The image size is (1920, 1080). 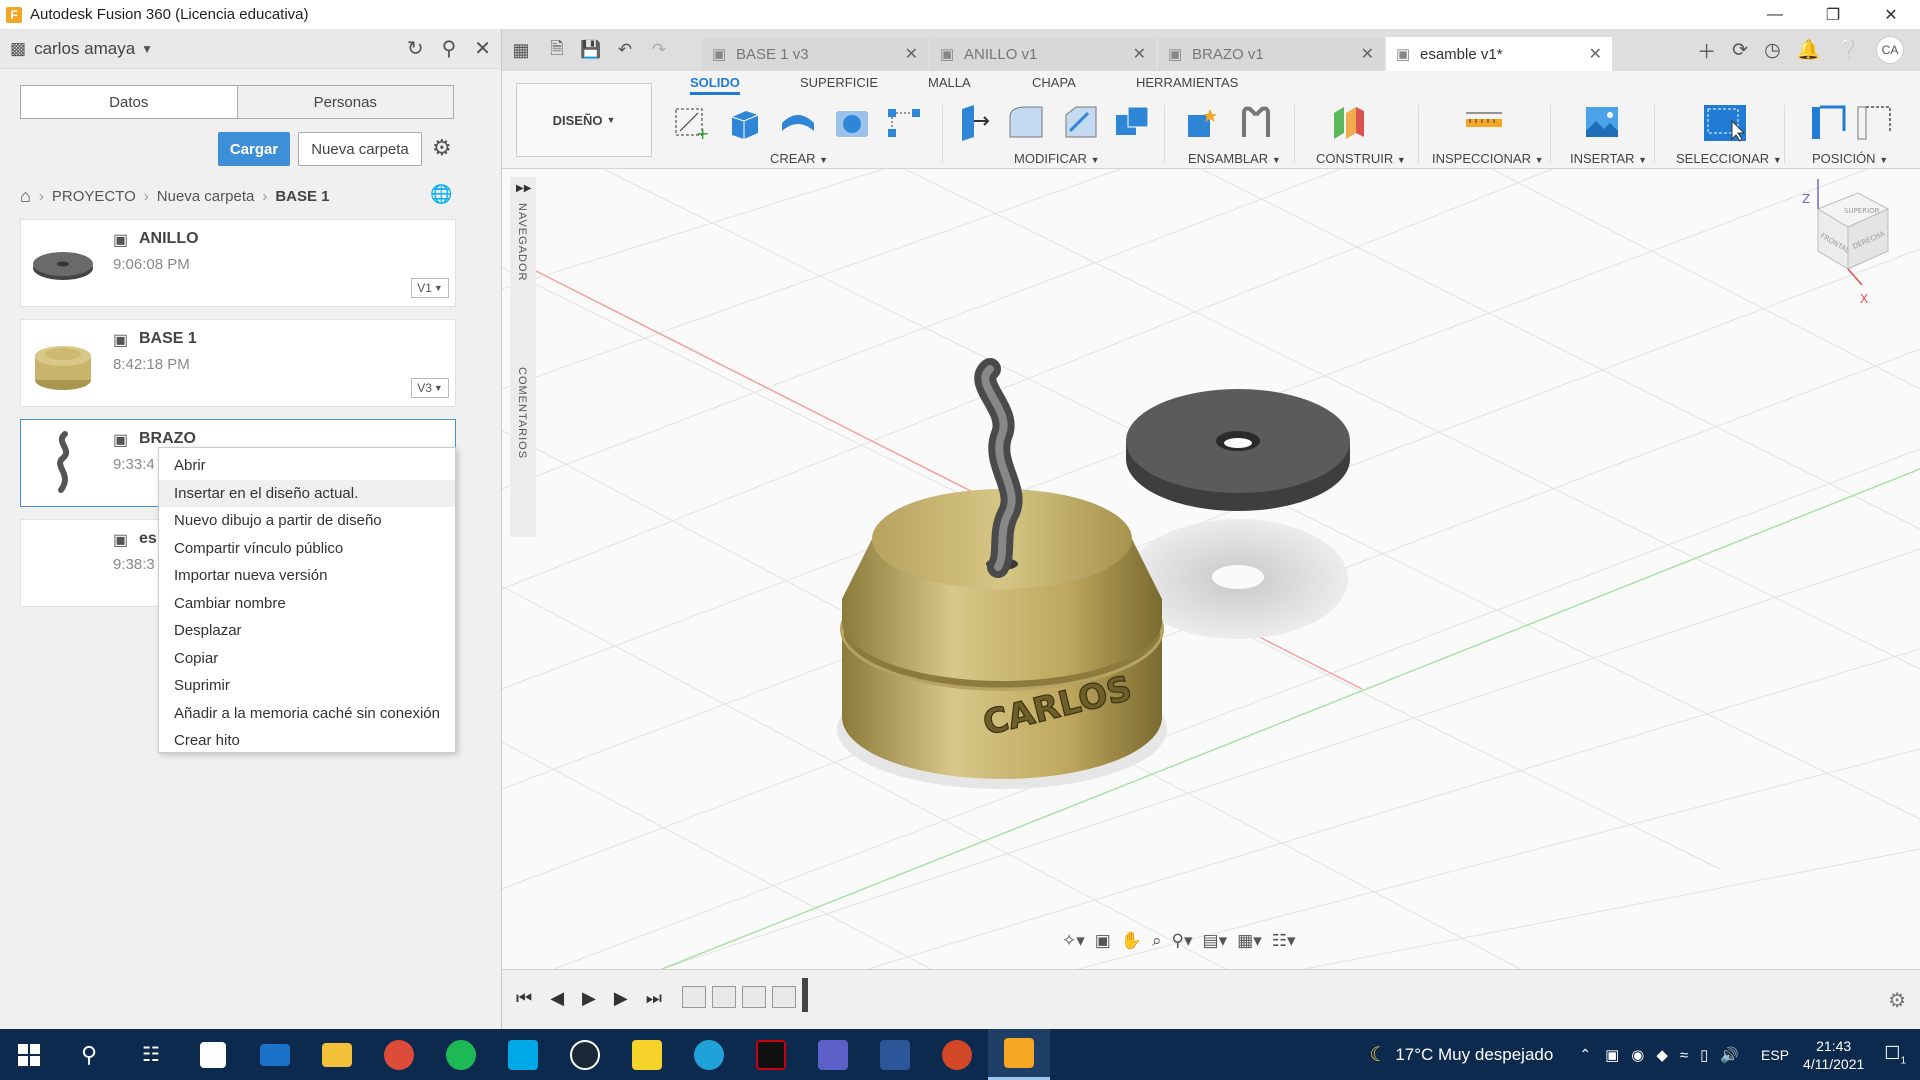 I want to click on undo-icon: ↶, so click(x=625, y=50).